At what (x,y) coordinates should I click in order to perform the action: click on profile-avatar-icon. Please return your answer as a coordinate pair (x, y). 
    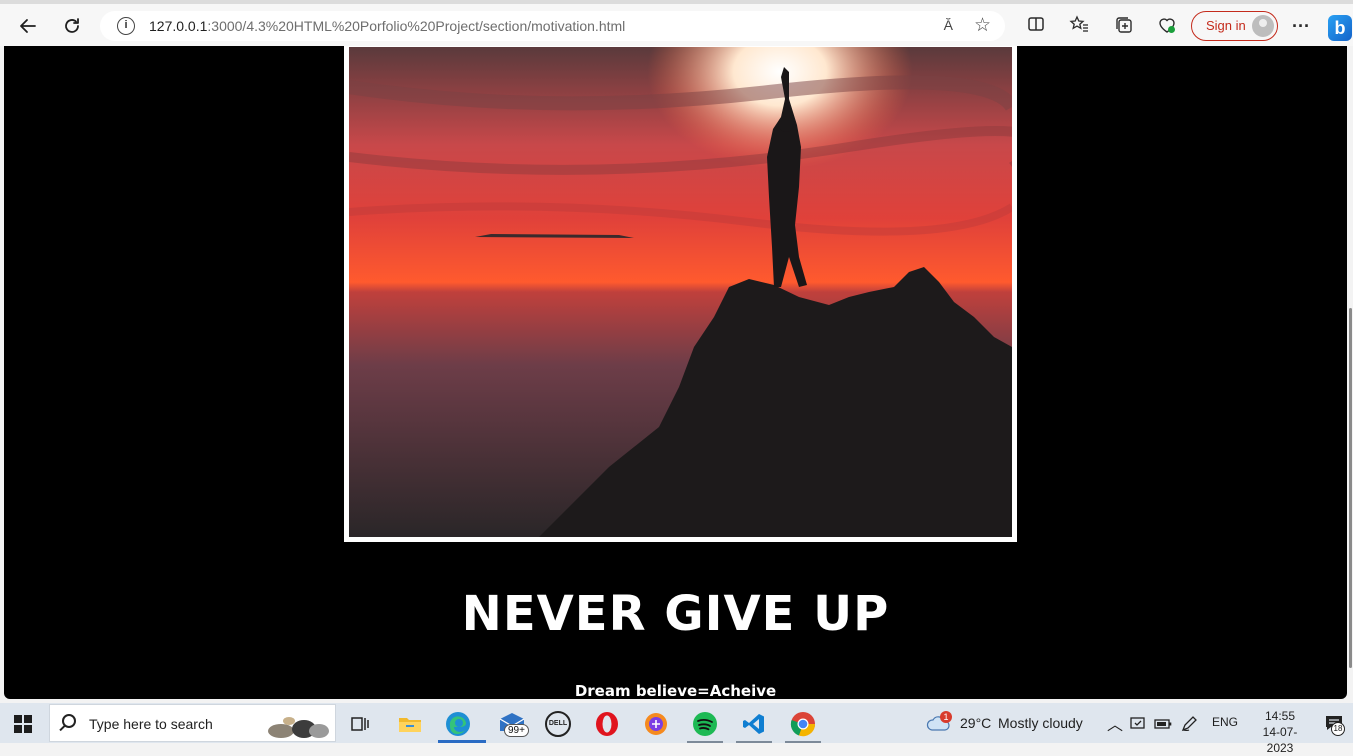
    Looking at the image, I should click on (1263, 26).